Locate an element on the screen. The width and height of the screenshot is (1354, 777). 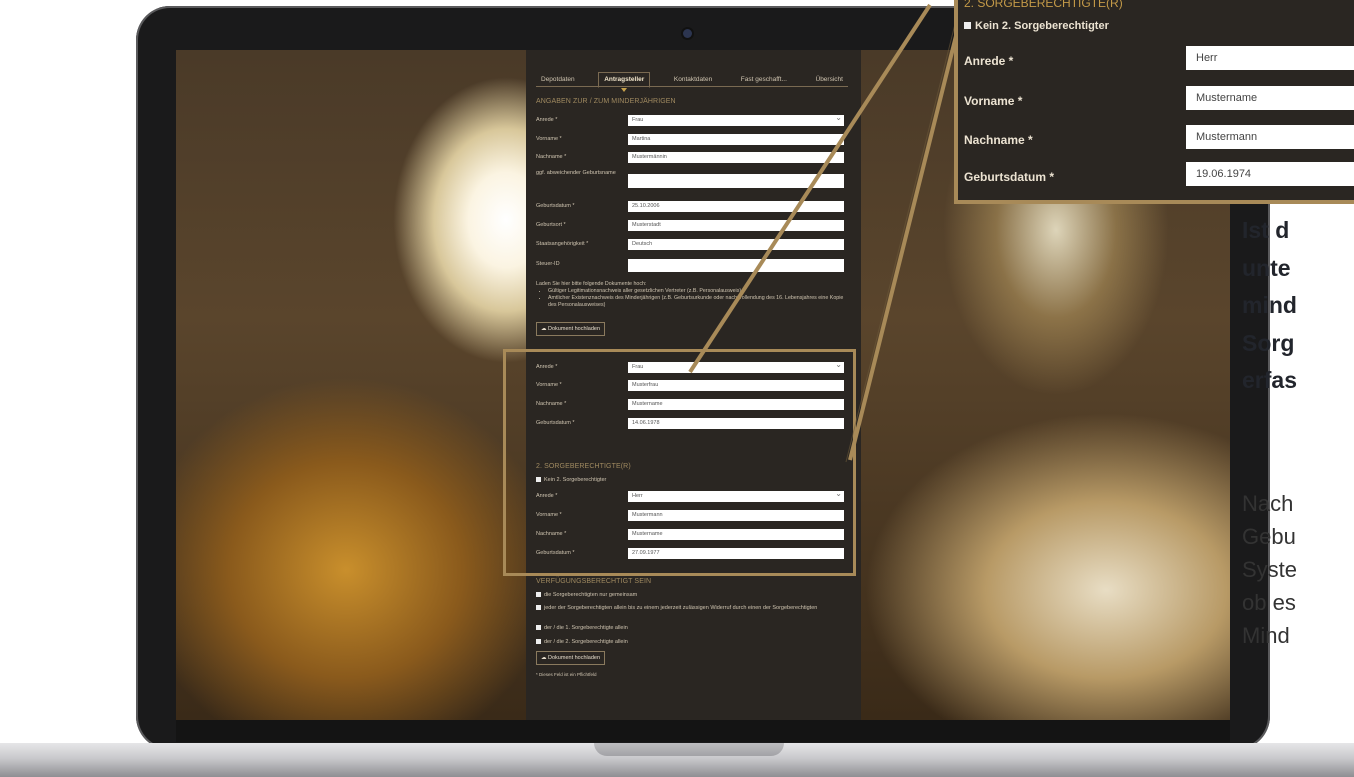
callout-first-name-input: Mustername is located at coordinates (1270, 98).